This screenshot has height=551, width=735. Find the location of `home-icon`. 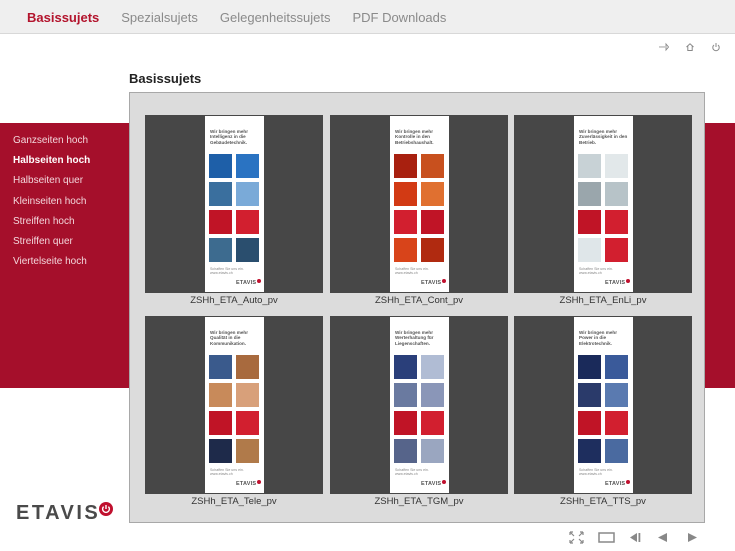

home-icon is located at coordinates (690, 47).